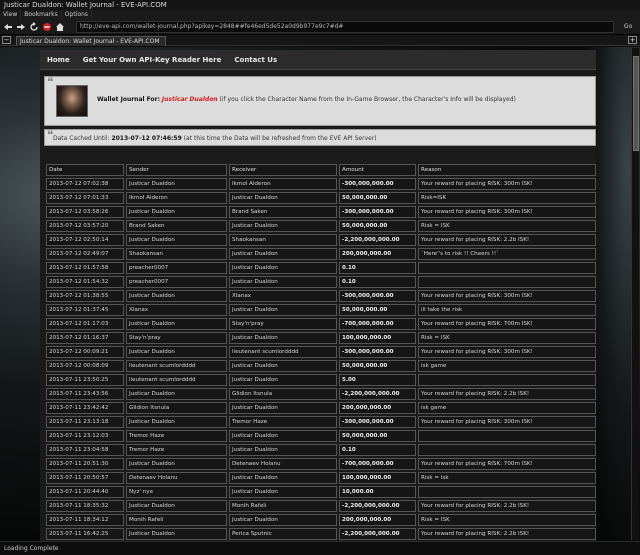  I want to click on date-cell: 2013-07-12 01:38:55, so click(85, 296).